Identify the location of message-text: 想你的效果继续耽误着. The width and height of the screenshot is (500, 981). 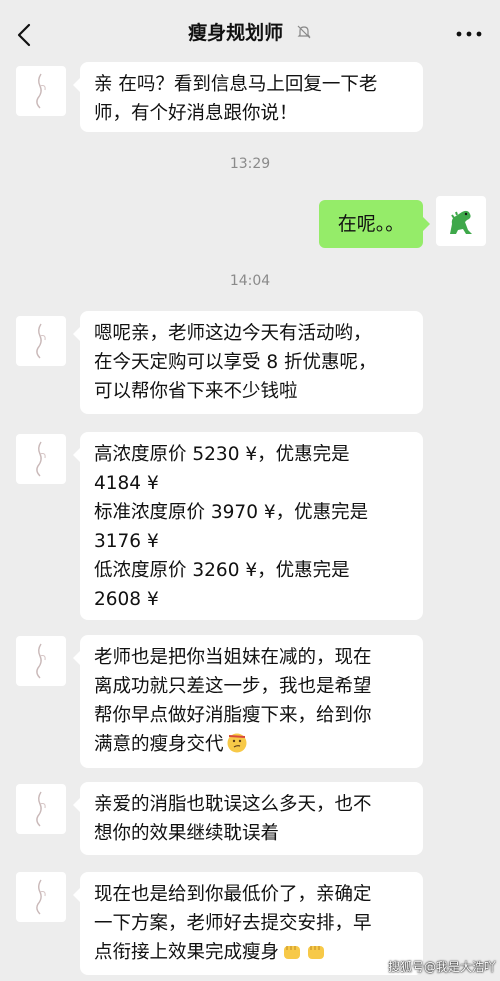
(187, 833).